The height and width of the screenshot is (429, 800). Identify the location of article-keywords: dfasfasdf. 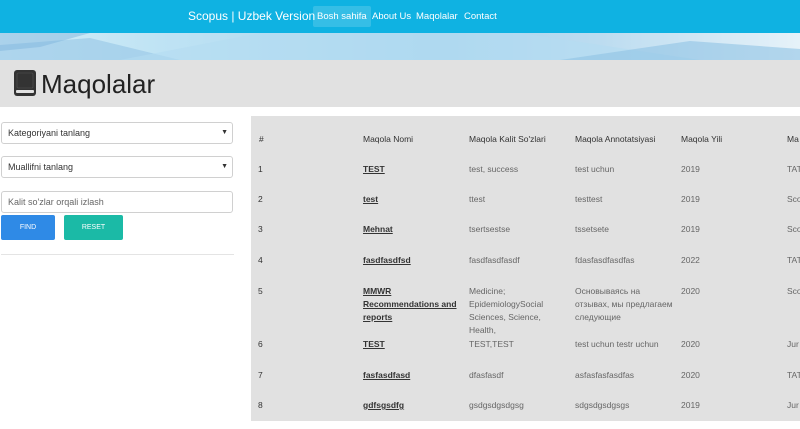
(486, 375).